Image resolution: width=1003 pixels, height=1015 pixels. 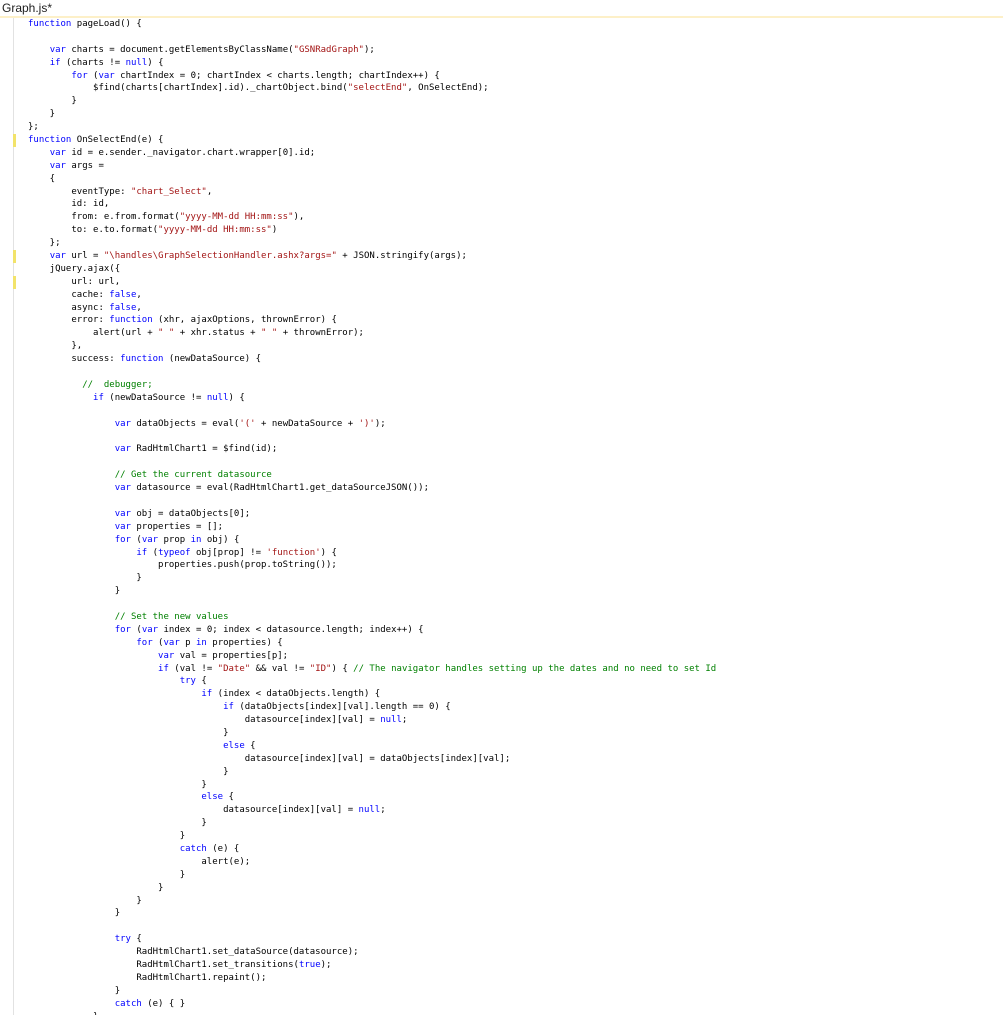 I want to click on code-line: success: function (newDataSource) {, so click(x=515, y=359).